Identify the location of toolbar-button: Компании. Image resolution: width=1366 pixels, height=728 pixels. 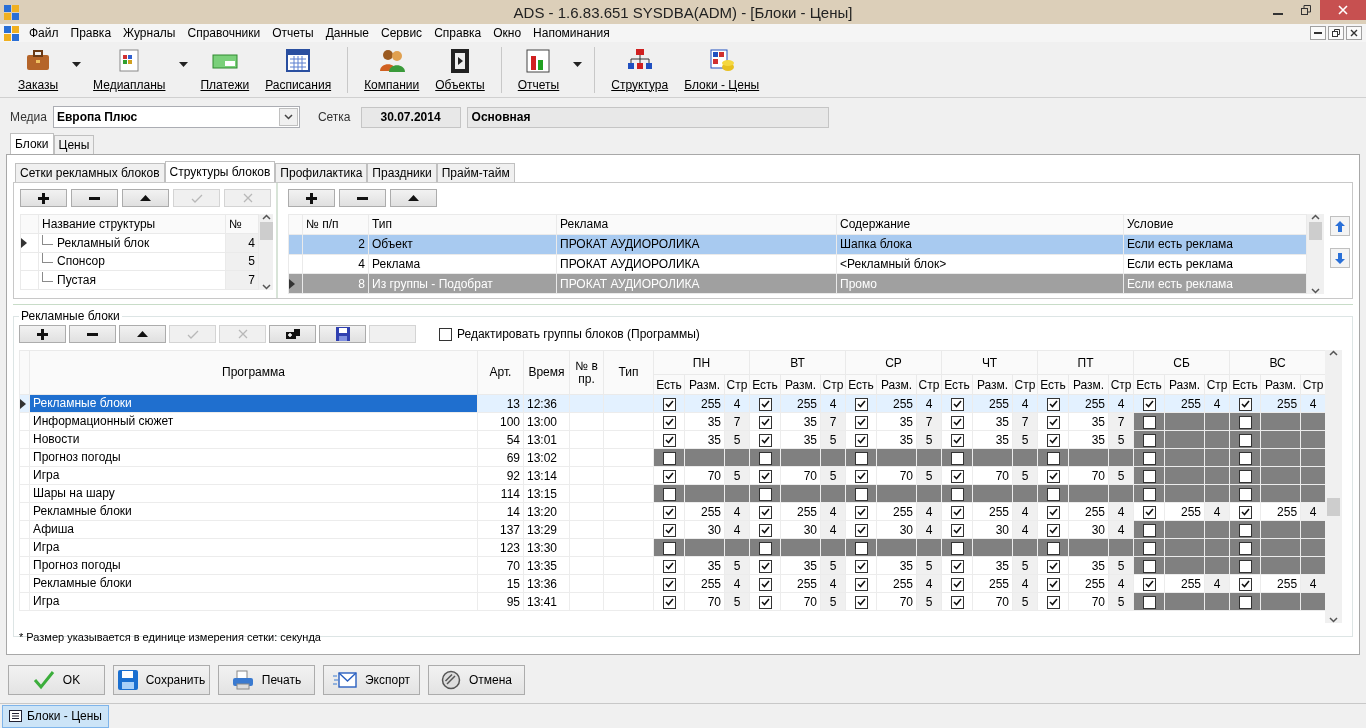
(392, 69).